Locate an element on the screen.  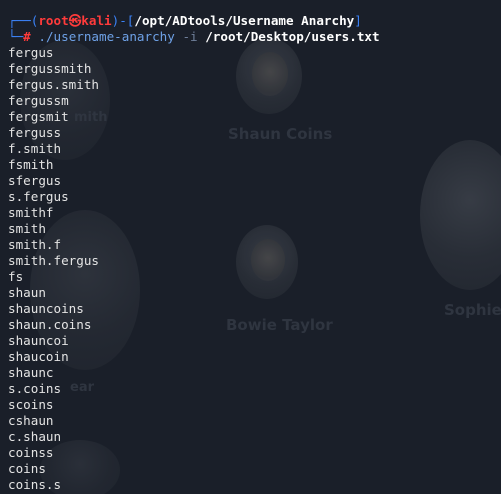
prompt-path: /opt/ADtools/Username Anarchy is located at coordinates (244, 20).